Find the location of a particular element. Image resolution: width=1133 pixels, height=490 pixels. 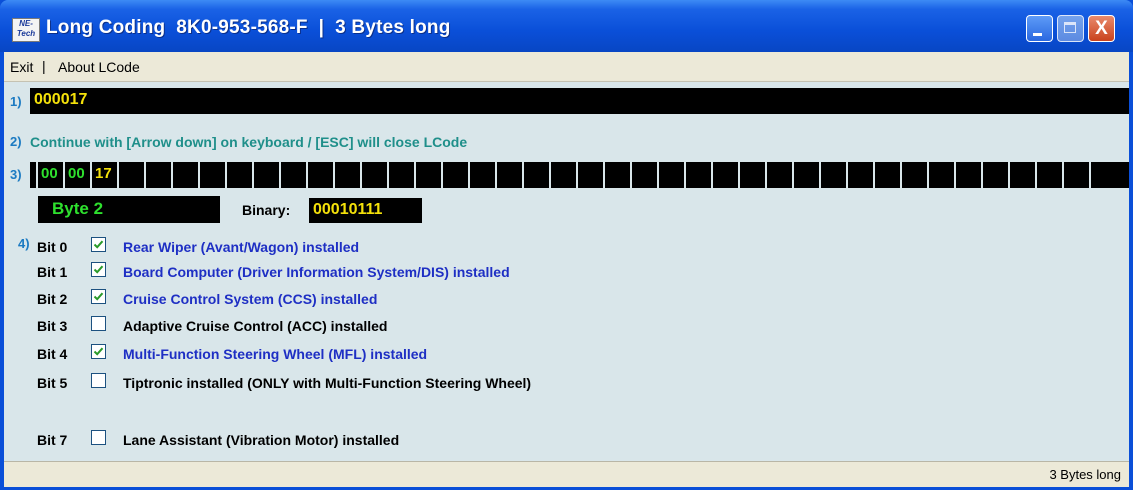

app-icon: NE- Tech is located at coordinates (26, 30).